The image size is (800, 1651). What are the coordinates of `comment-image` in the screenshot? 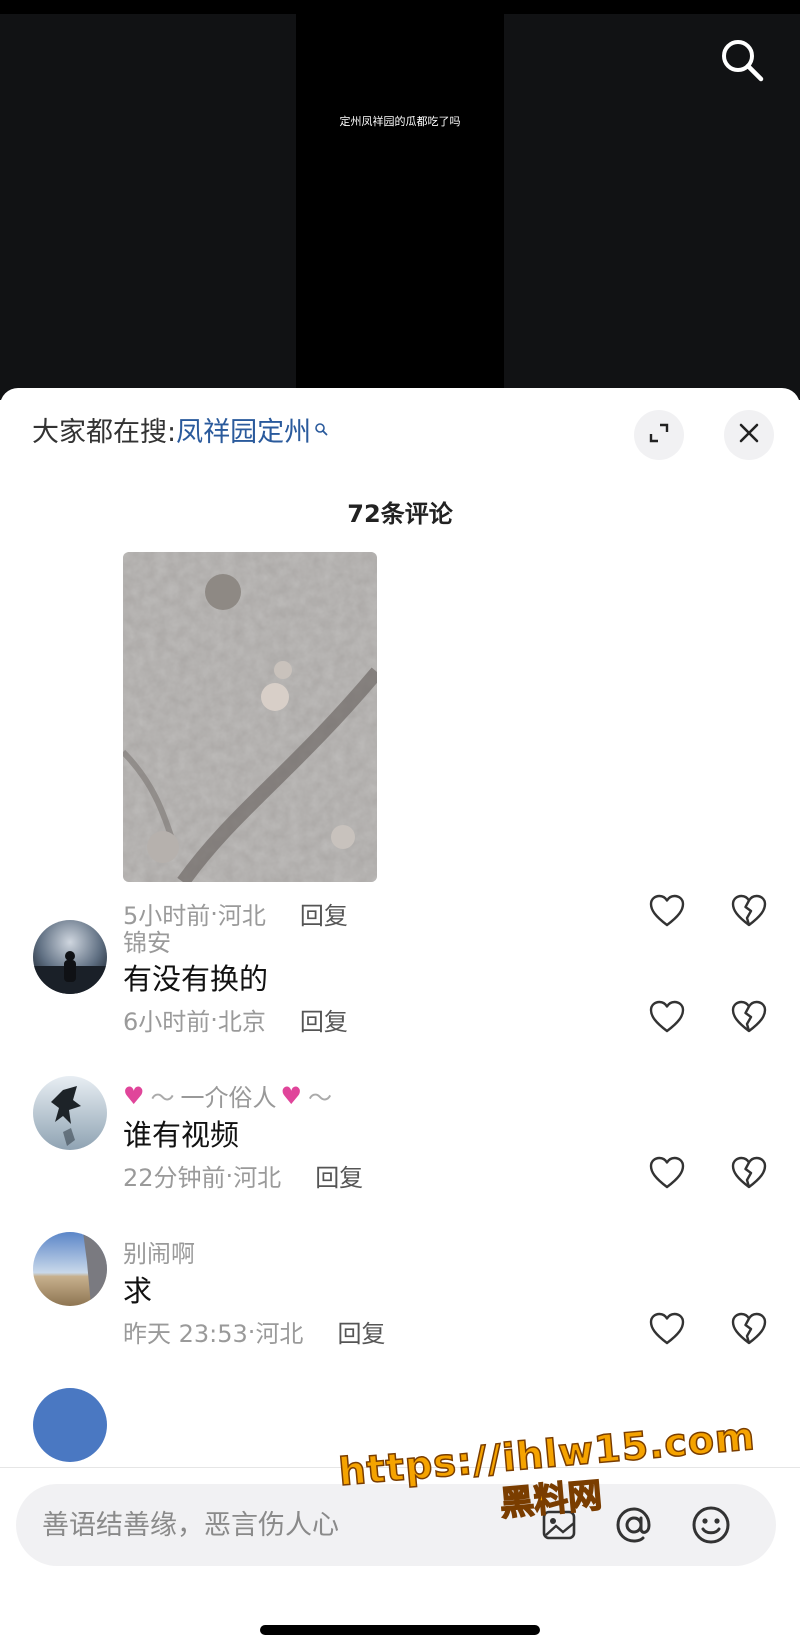 It's located at (250, 717).